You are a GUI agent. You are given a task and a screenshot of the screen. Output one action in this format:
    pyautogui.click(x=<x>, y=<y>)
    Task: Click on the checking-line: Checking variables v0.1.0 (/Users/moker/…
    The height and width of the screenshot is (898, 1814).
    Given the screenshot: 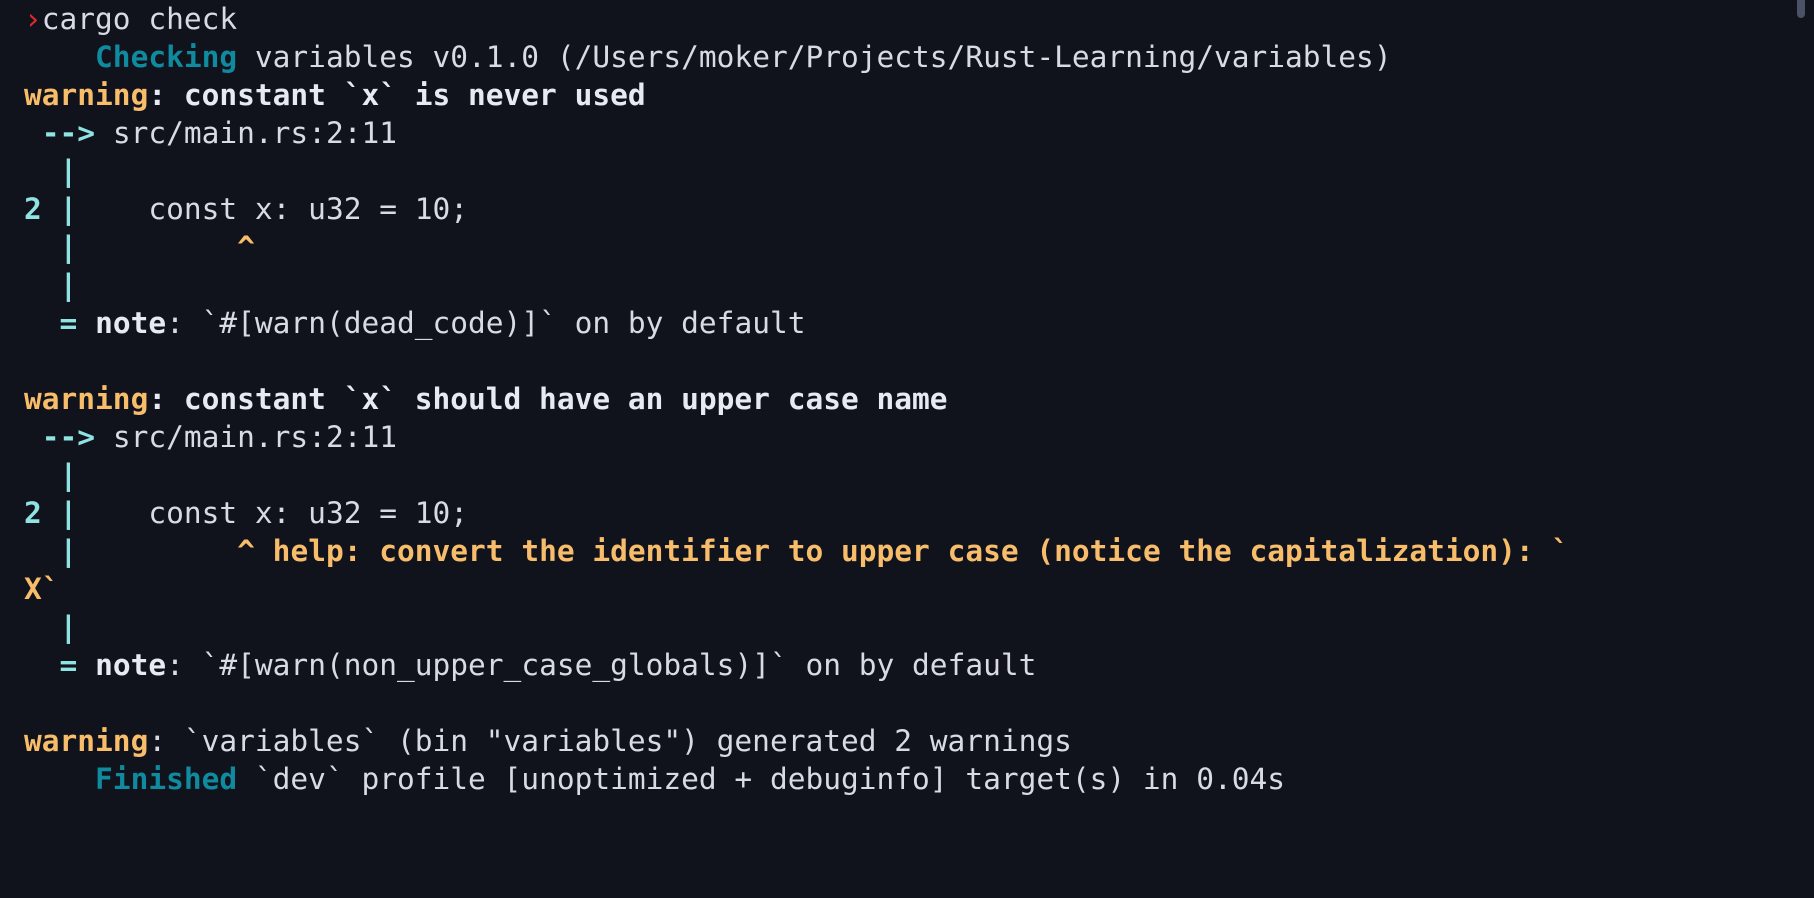 What is the action you would take?
    pyautogui.click(x=919, y=57)
    